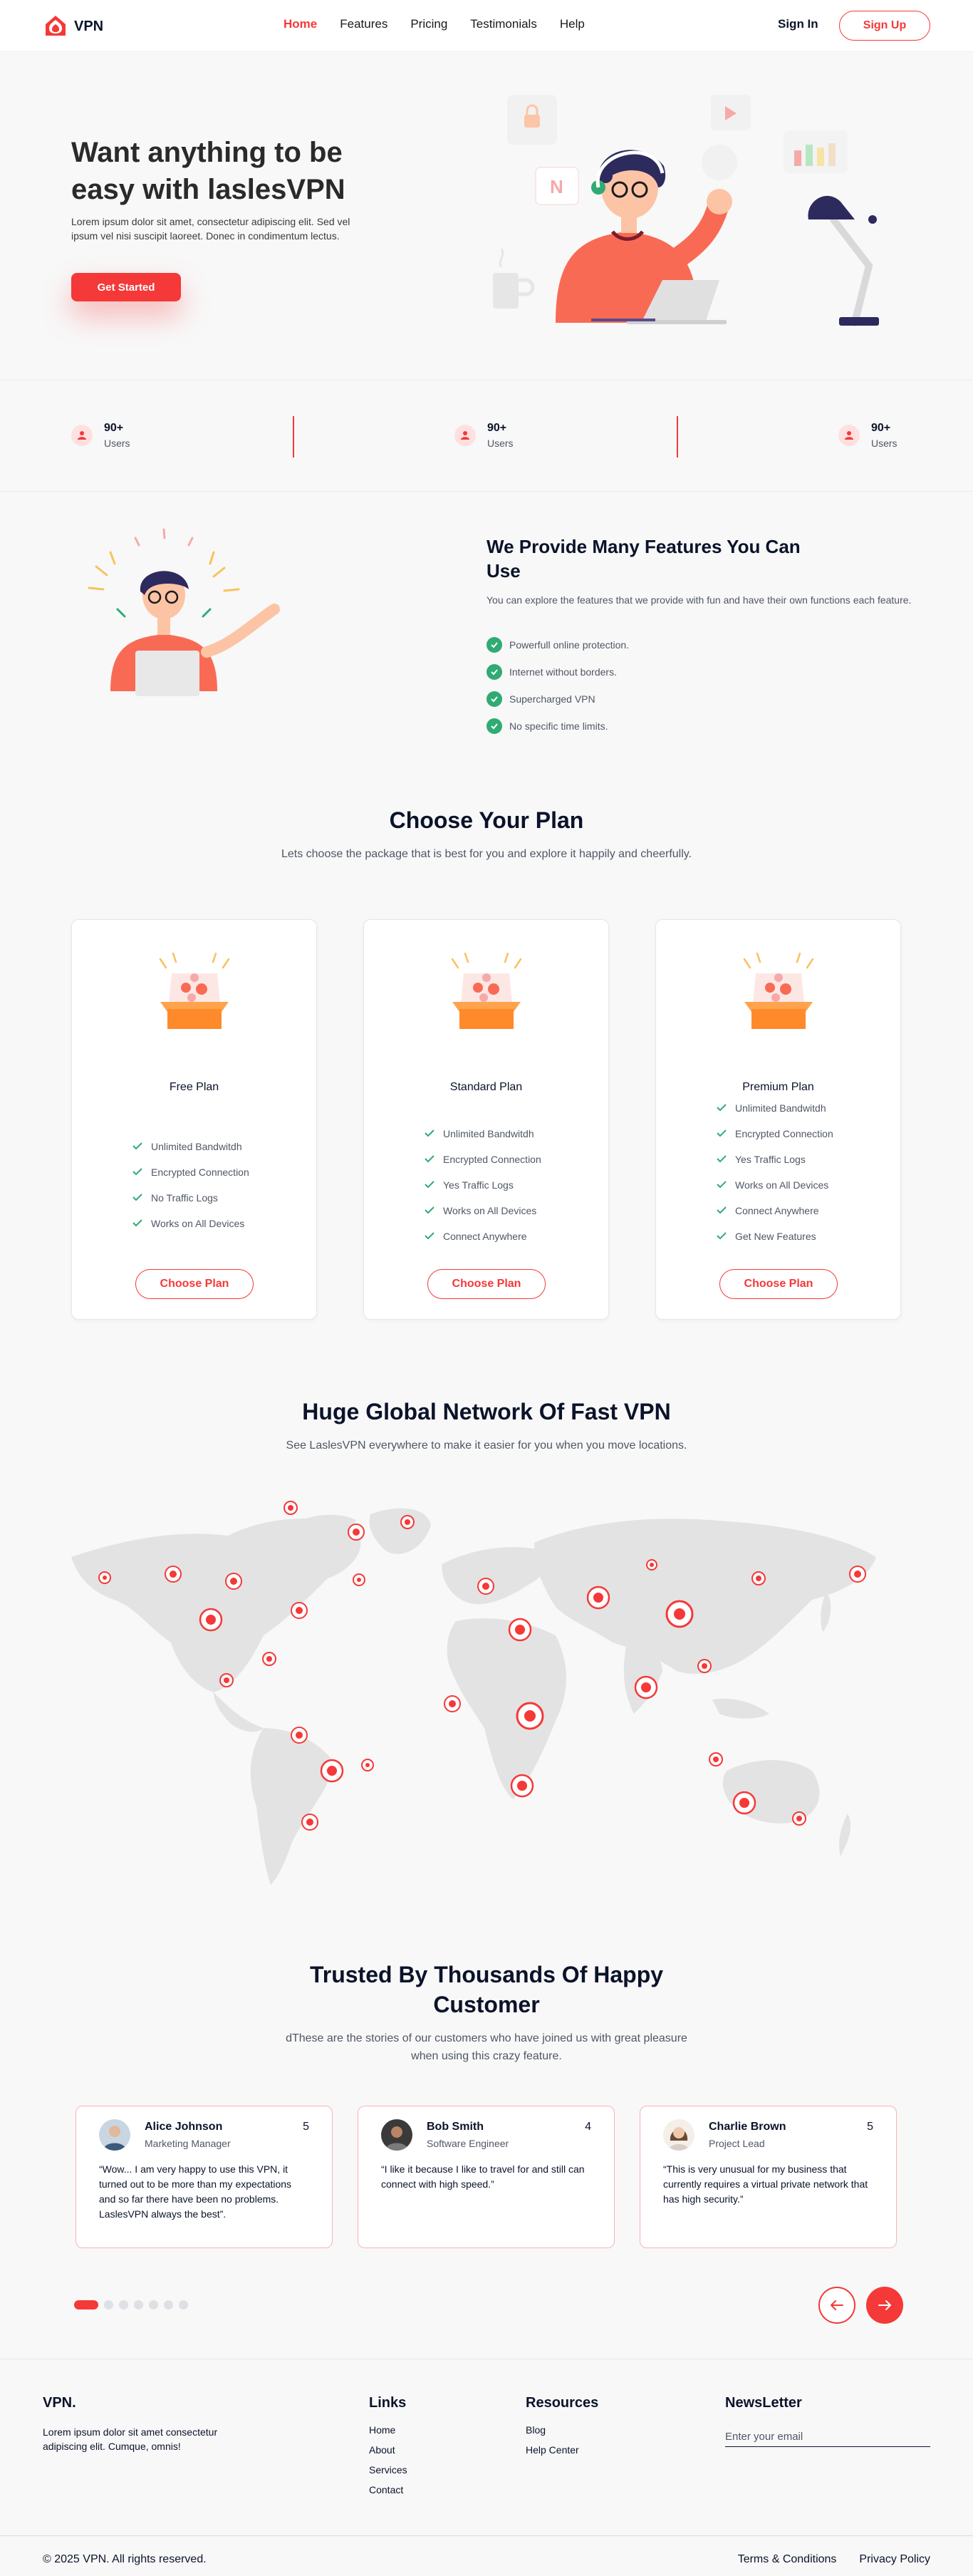 The image size is (973, 2576). Describe the element at coordinates (86, 2305) in the screenshot. I see `carousel-dot-active` at that location.